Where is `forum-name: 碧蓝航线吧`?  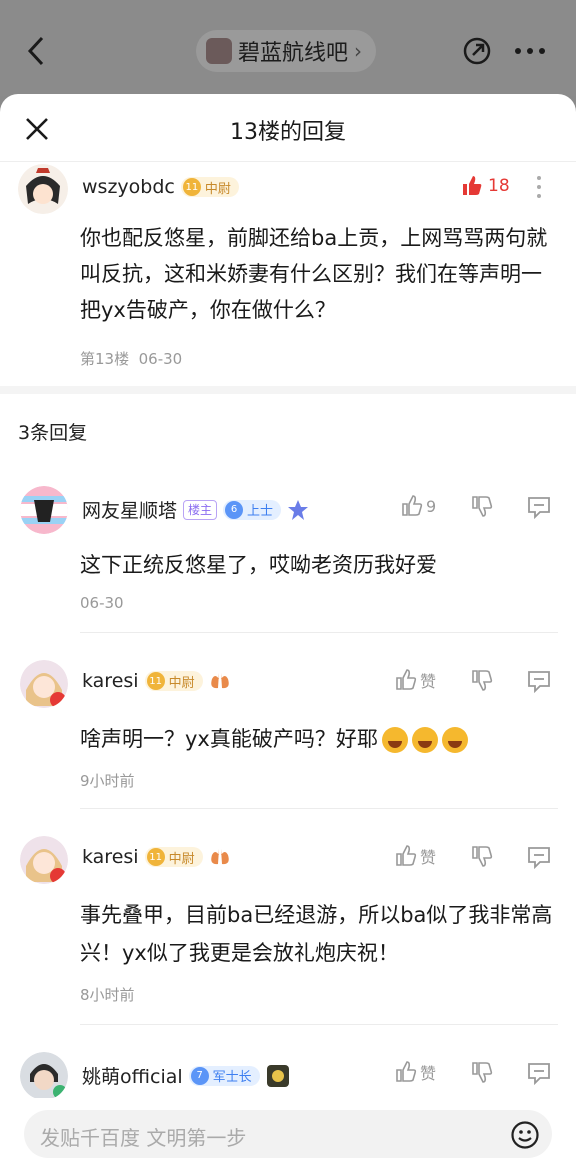
forum-name: 碧蓝航线吧 is located at coordinates (293, 53).